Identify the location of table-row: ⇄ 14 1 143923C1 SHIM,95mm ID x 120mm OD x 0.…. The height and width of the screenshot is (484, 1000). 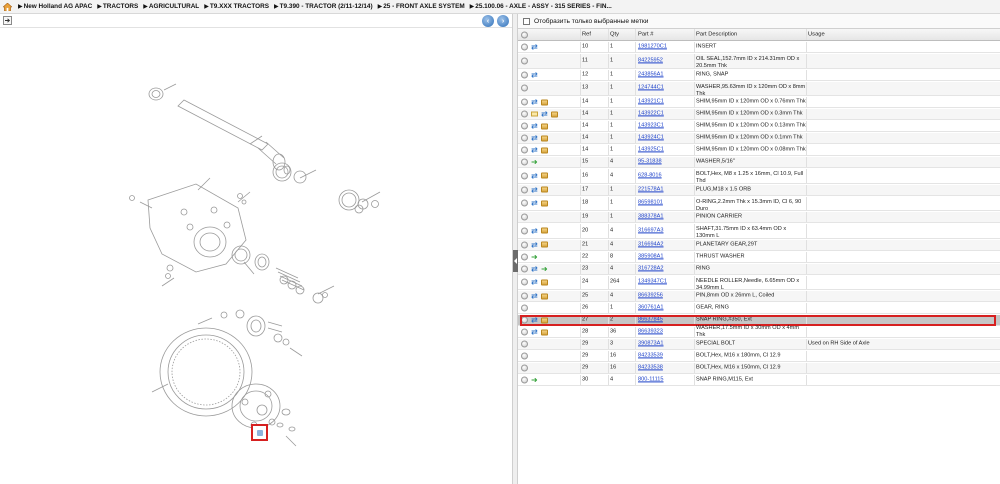
(759, 126).